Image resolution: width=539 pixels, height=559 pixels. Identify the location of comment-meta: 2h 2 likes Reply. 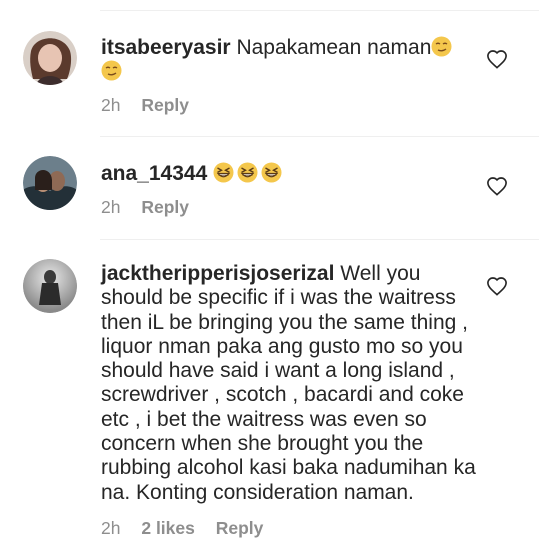
(190, 528).